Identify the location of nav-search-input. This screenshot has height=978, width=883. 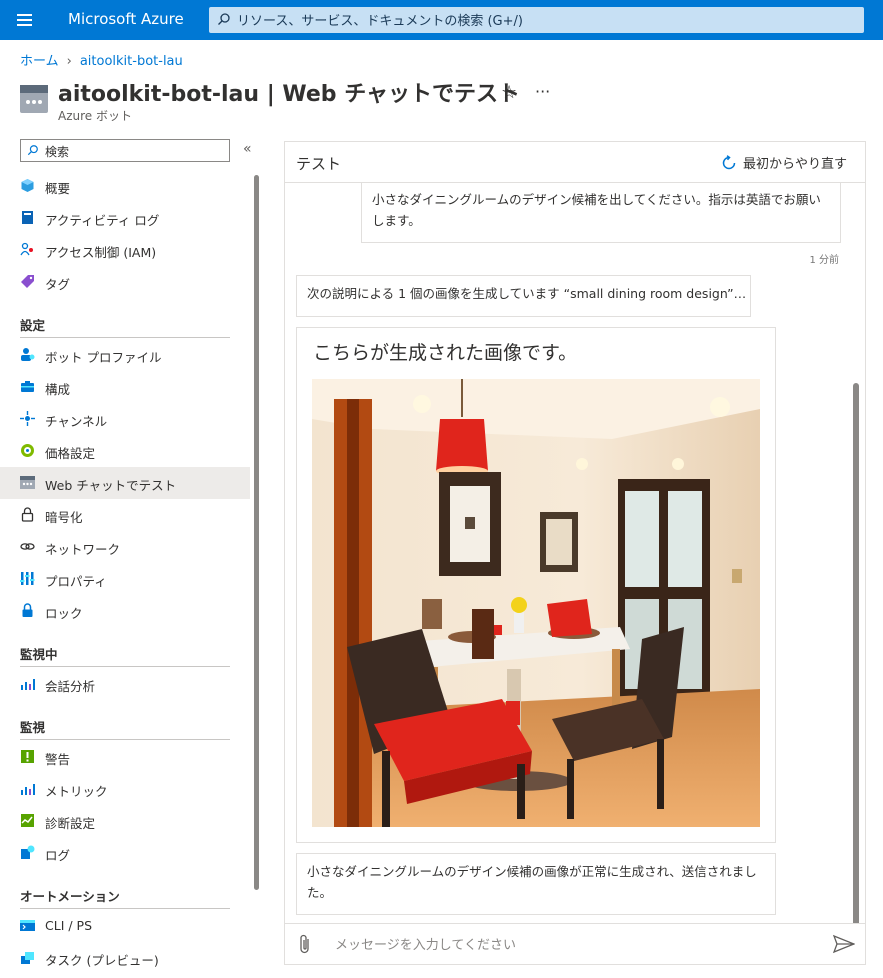
(135, 151).